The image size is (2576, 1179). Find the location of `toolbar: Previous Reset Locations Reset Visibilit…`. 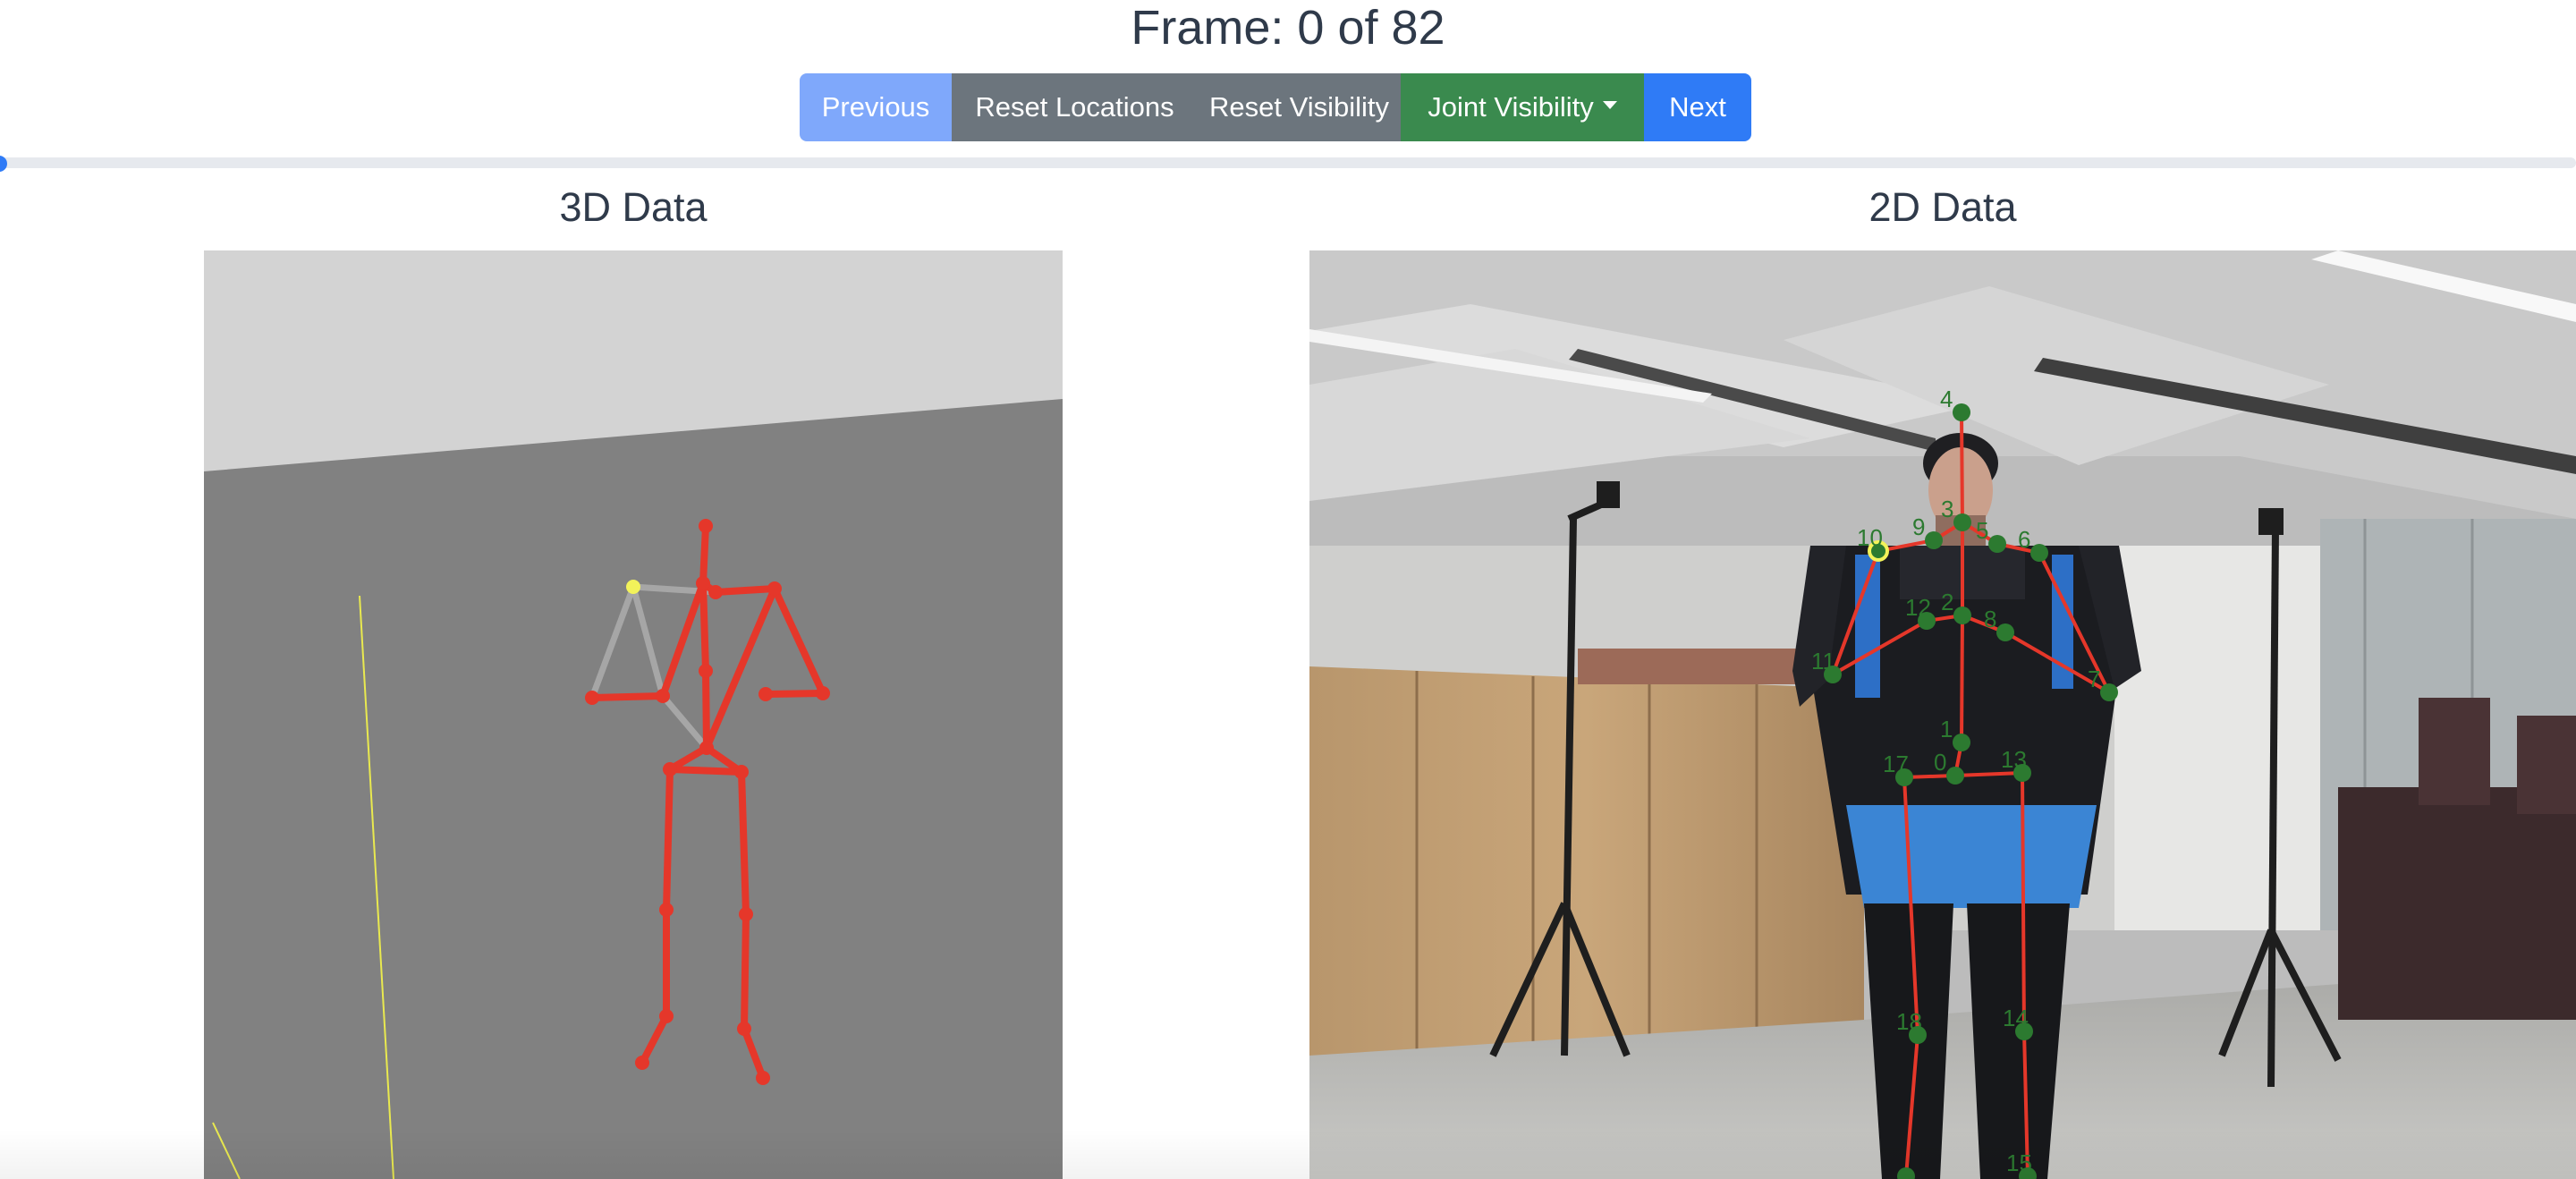

toolbar: Previous Reset Locations Reset Visibilit… is located at coordinates (1275, 107).